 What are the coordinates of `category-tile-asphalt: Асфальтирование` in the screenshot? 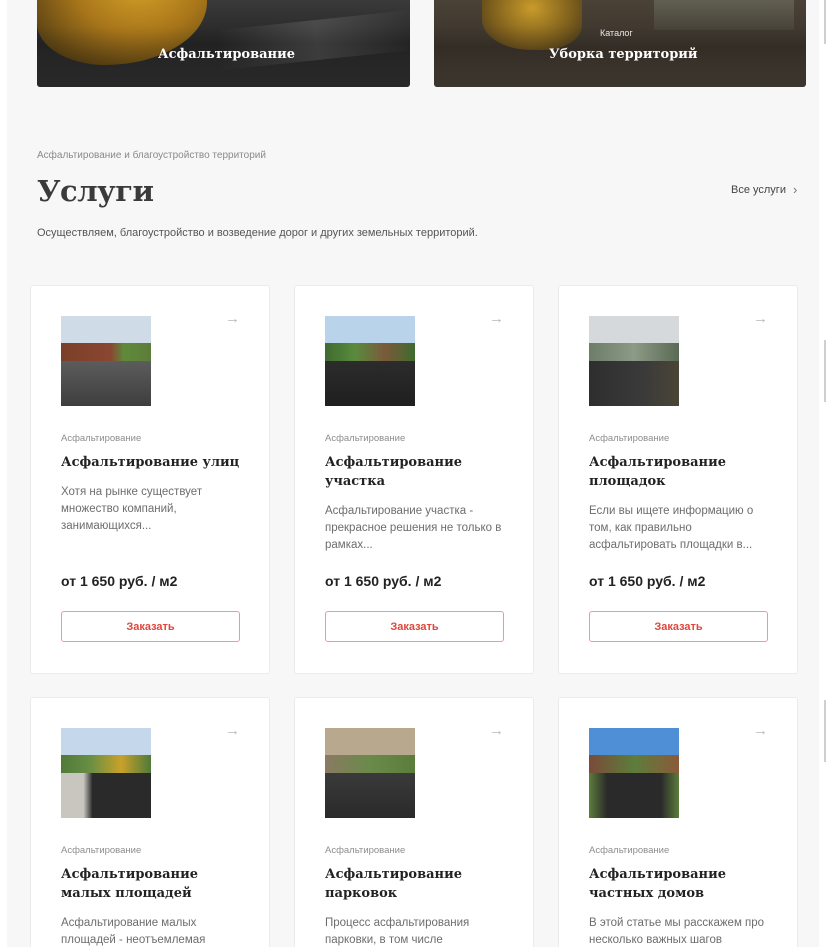 It's located at (223, 43).